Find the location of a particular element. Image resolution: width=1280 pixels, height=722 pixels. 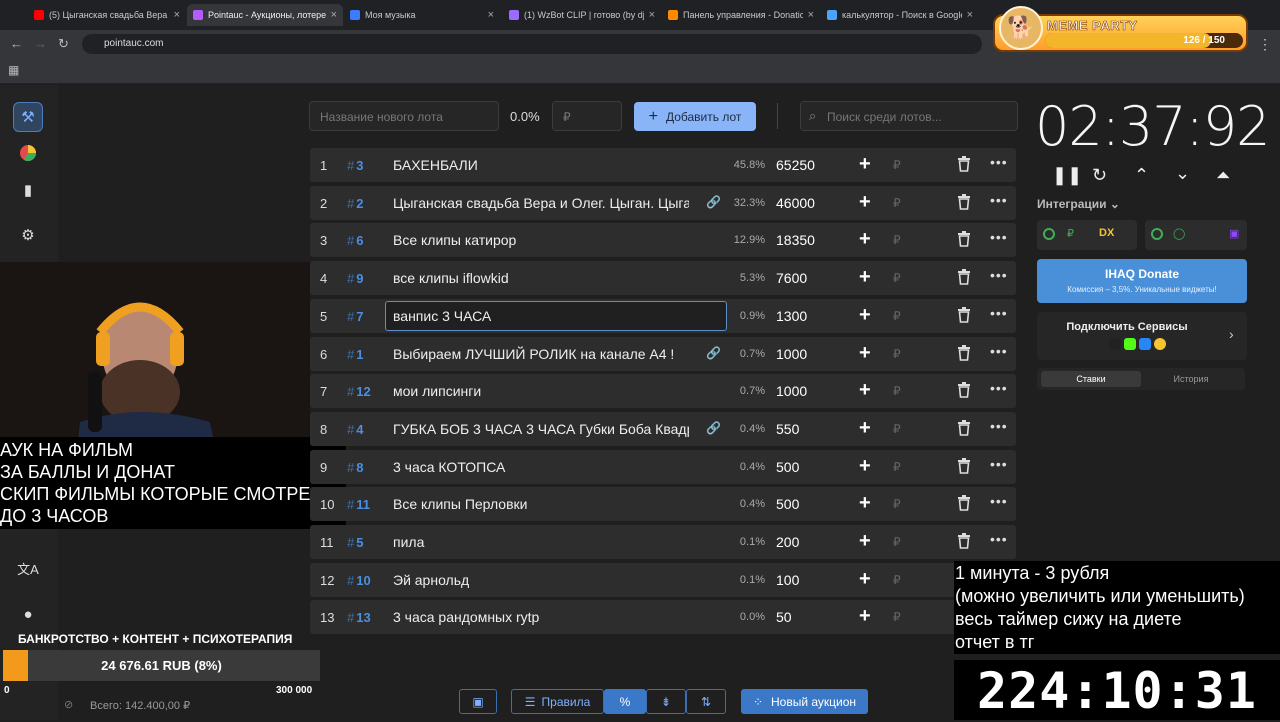

lot-name: ванпис 3 ЧАСА is located at coordinates (541, 316).